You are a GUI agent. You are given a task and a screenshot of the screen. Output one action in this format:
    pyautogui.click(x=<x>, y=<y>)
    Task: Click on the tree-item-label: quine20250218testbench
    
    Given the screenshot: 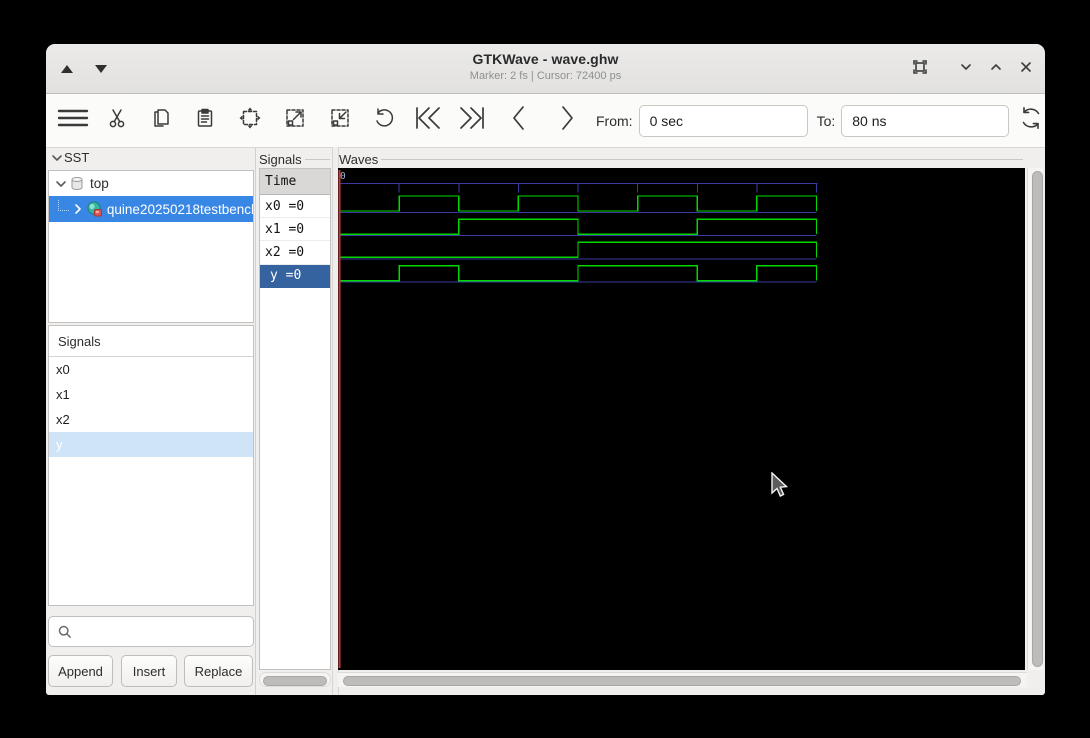 What is the action you would take?
    pyautogui.click(x=179, y=209)
    